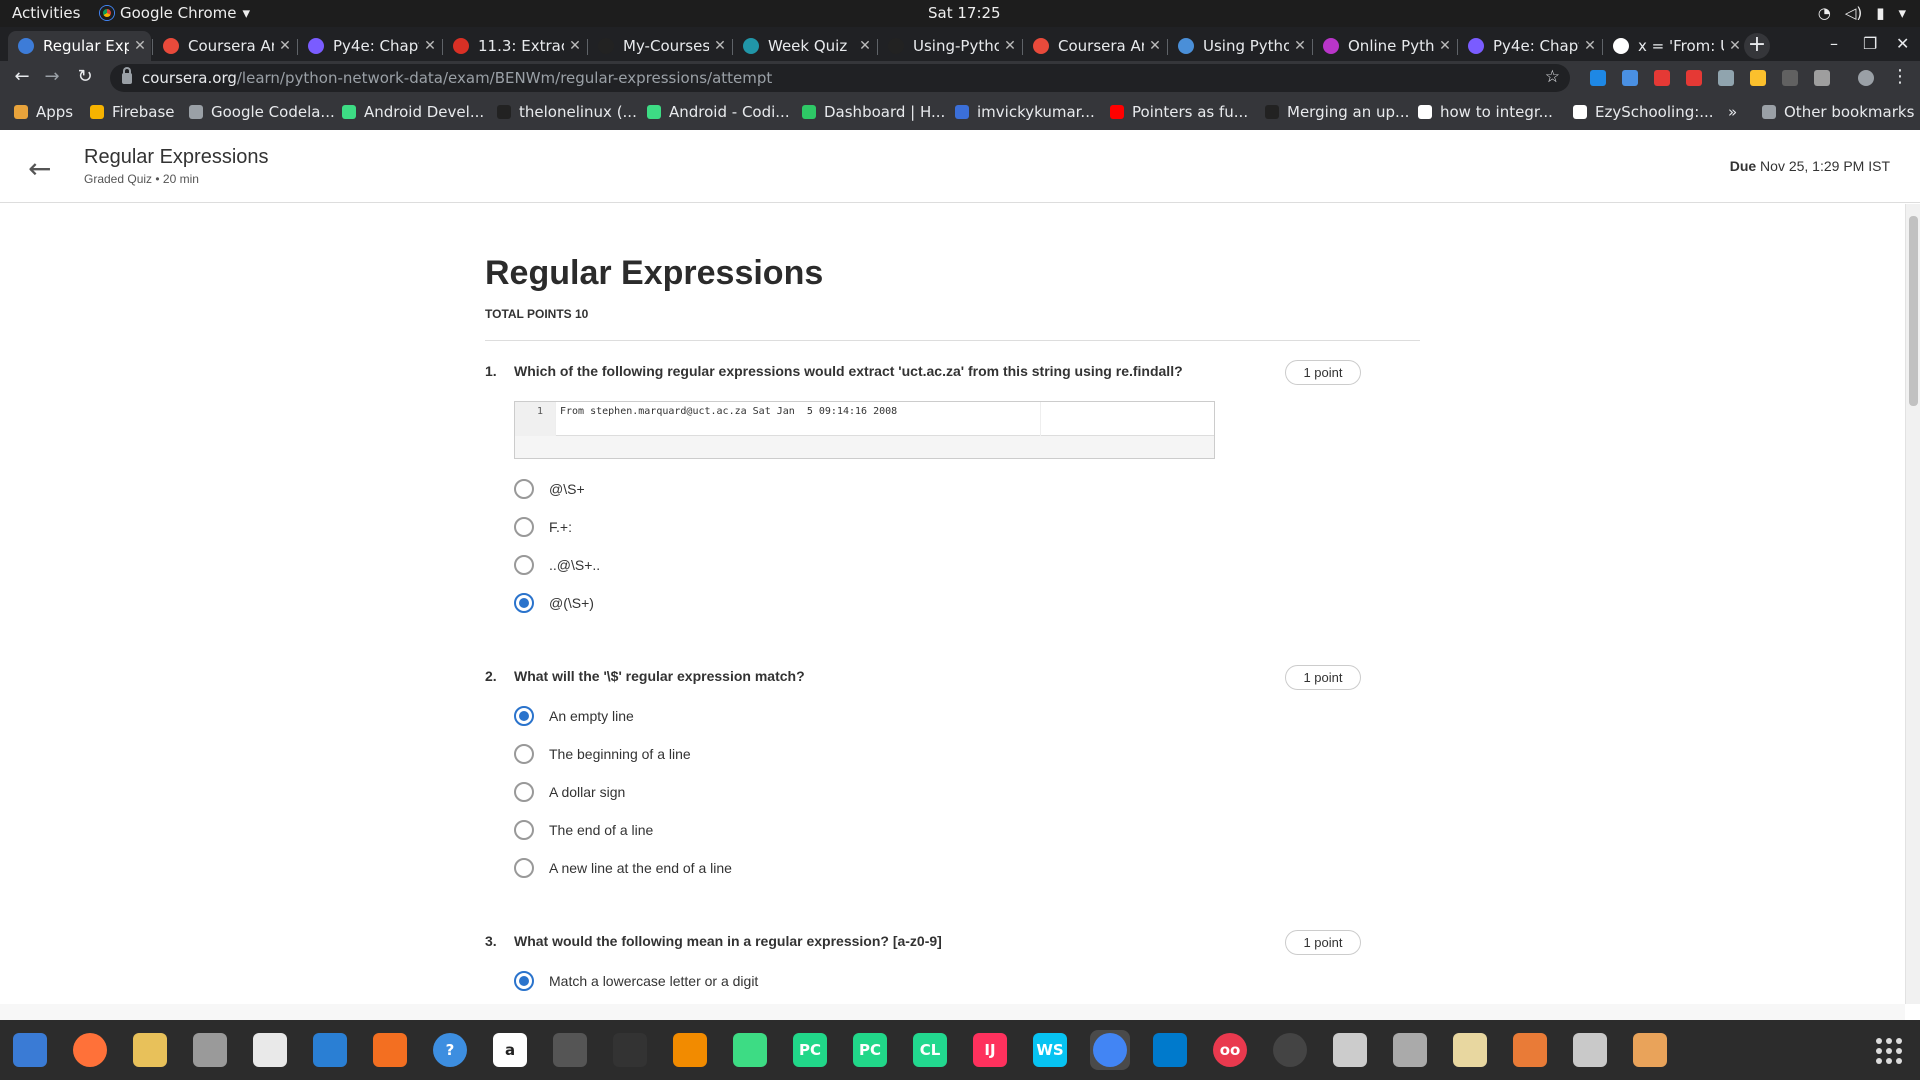  Describe the element at coordinates (1834, 43) in the screenshot. I see `minimize-icon: –` at that location.